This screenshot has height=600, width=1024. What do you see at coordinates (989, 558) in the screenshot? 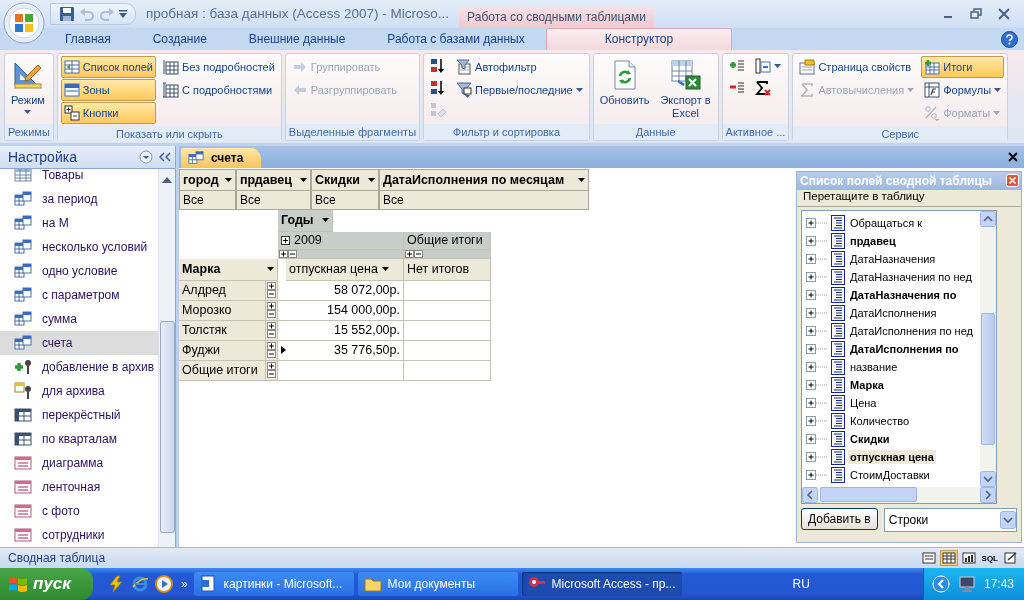
I see `view-button: SQL` at bounding box center [989, 558].